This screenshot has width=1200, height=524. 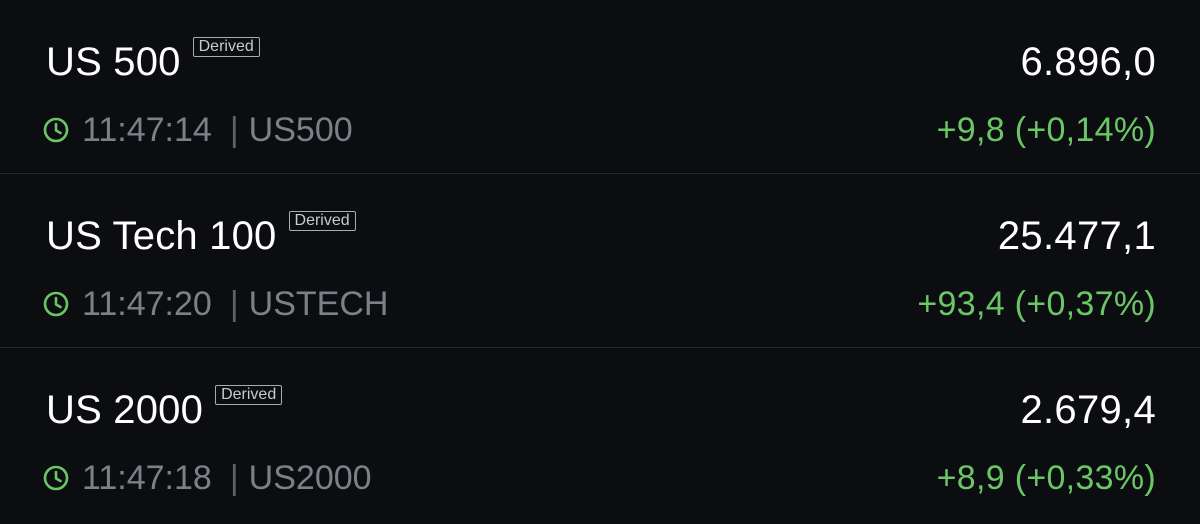 What do you see at coordinates (1088, 410) in the screenshot?
I see `instrument-price: 2.679,4` at bounding box center [1088, 410].